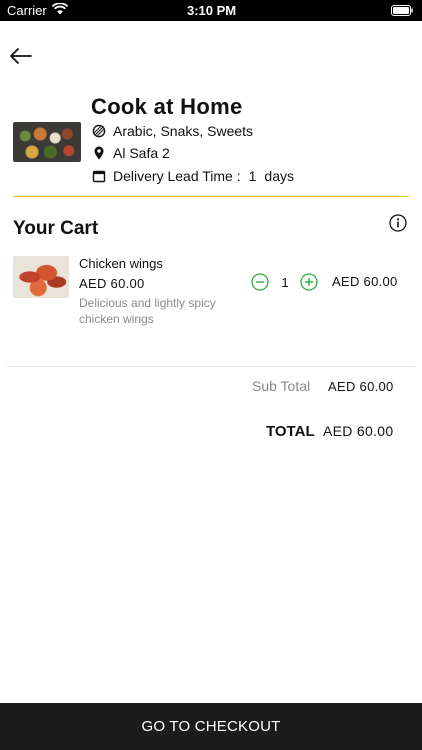 The image size is (422, 750). What do you see at coordinates (141, 153) in the screenshot?
I see `location-text: Al Safa 2` at bounding box center [141, 153].